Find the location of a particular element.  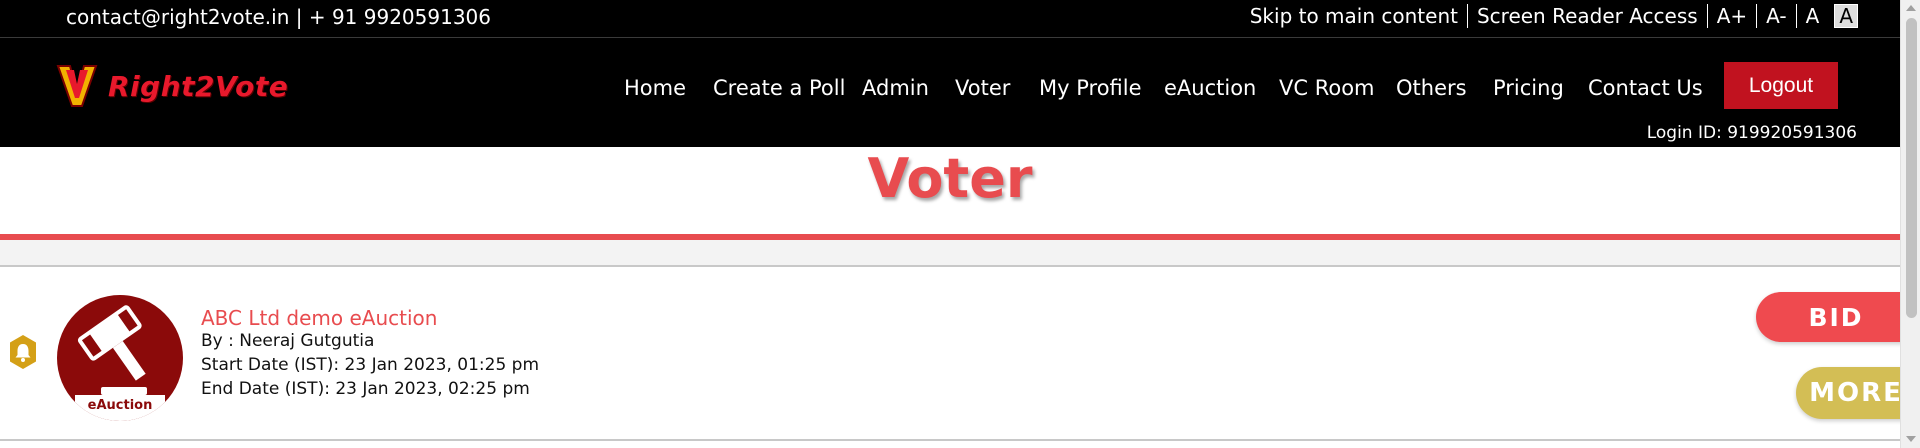

contact-info: contact@right2vote.in | + 91 9920591306 is located at coordinates (278, 17).